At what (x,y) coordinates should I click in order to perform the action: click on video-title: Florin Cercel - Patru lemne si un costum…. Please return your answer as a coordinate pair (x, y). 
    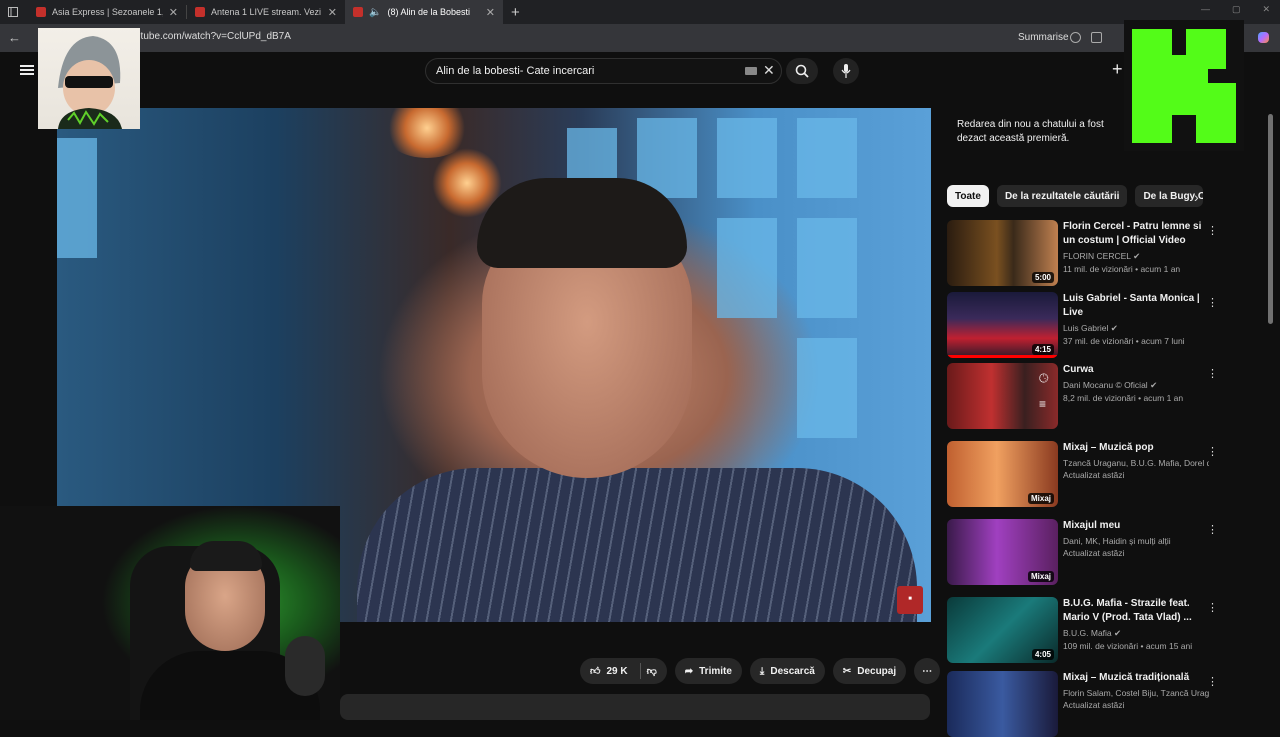
    Looking at the image, I should click on (1136, 234).